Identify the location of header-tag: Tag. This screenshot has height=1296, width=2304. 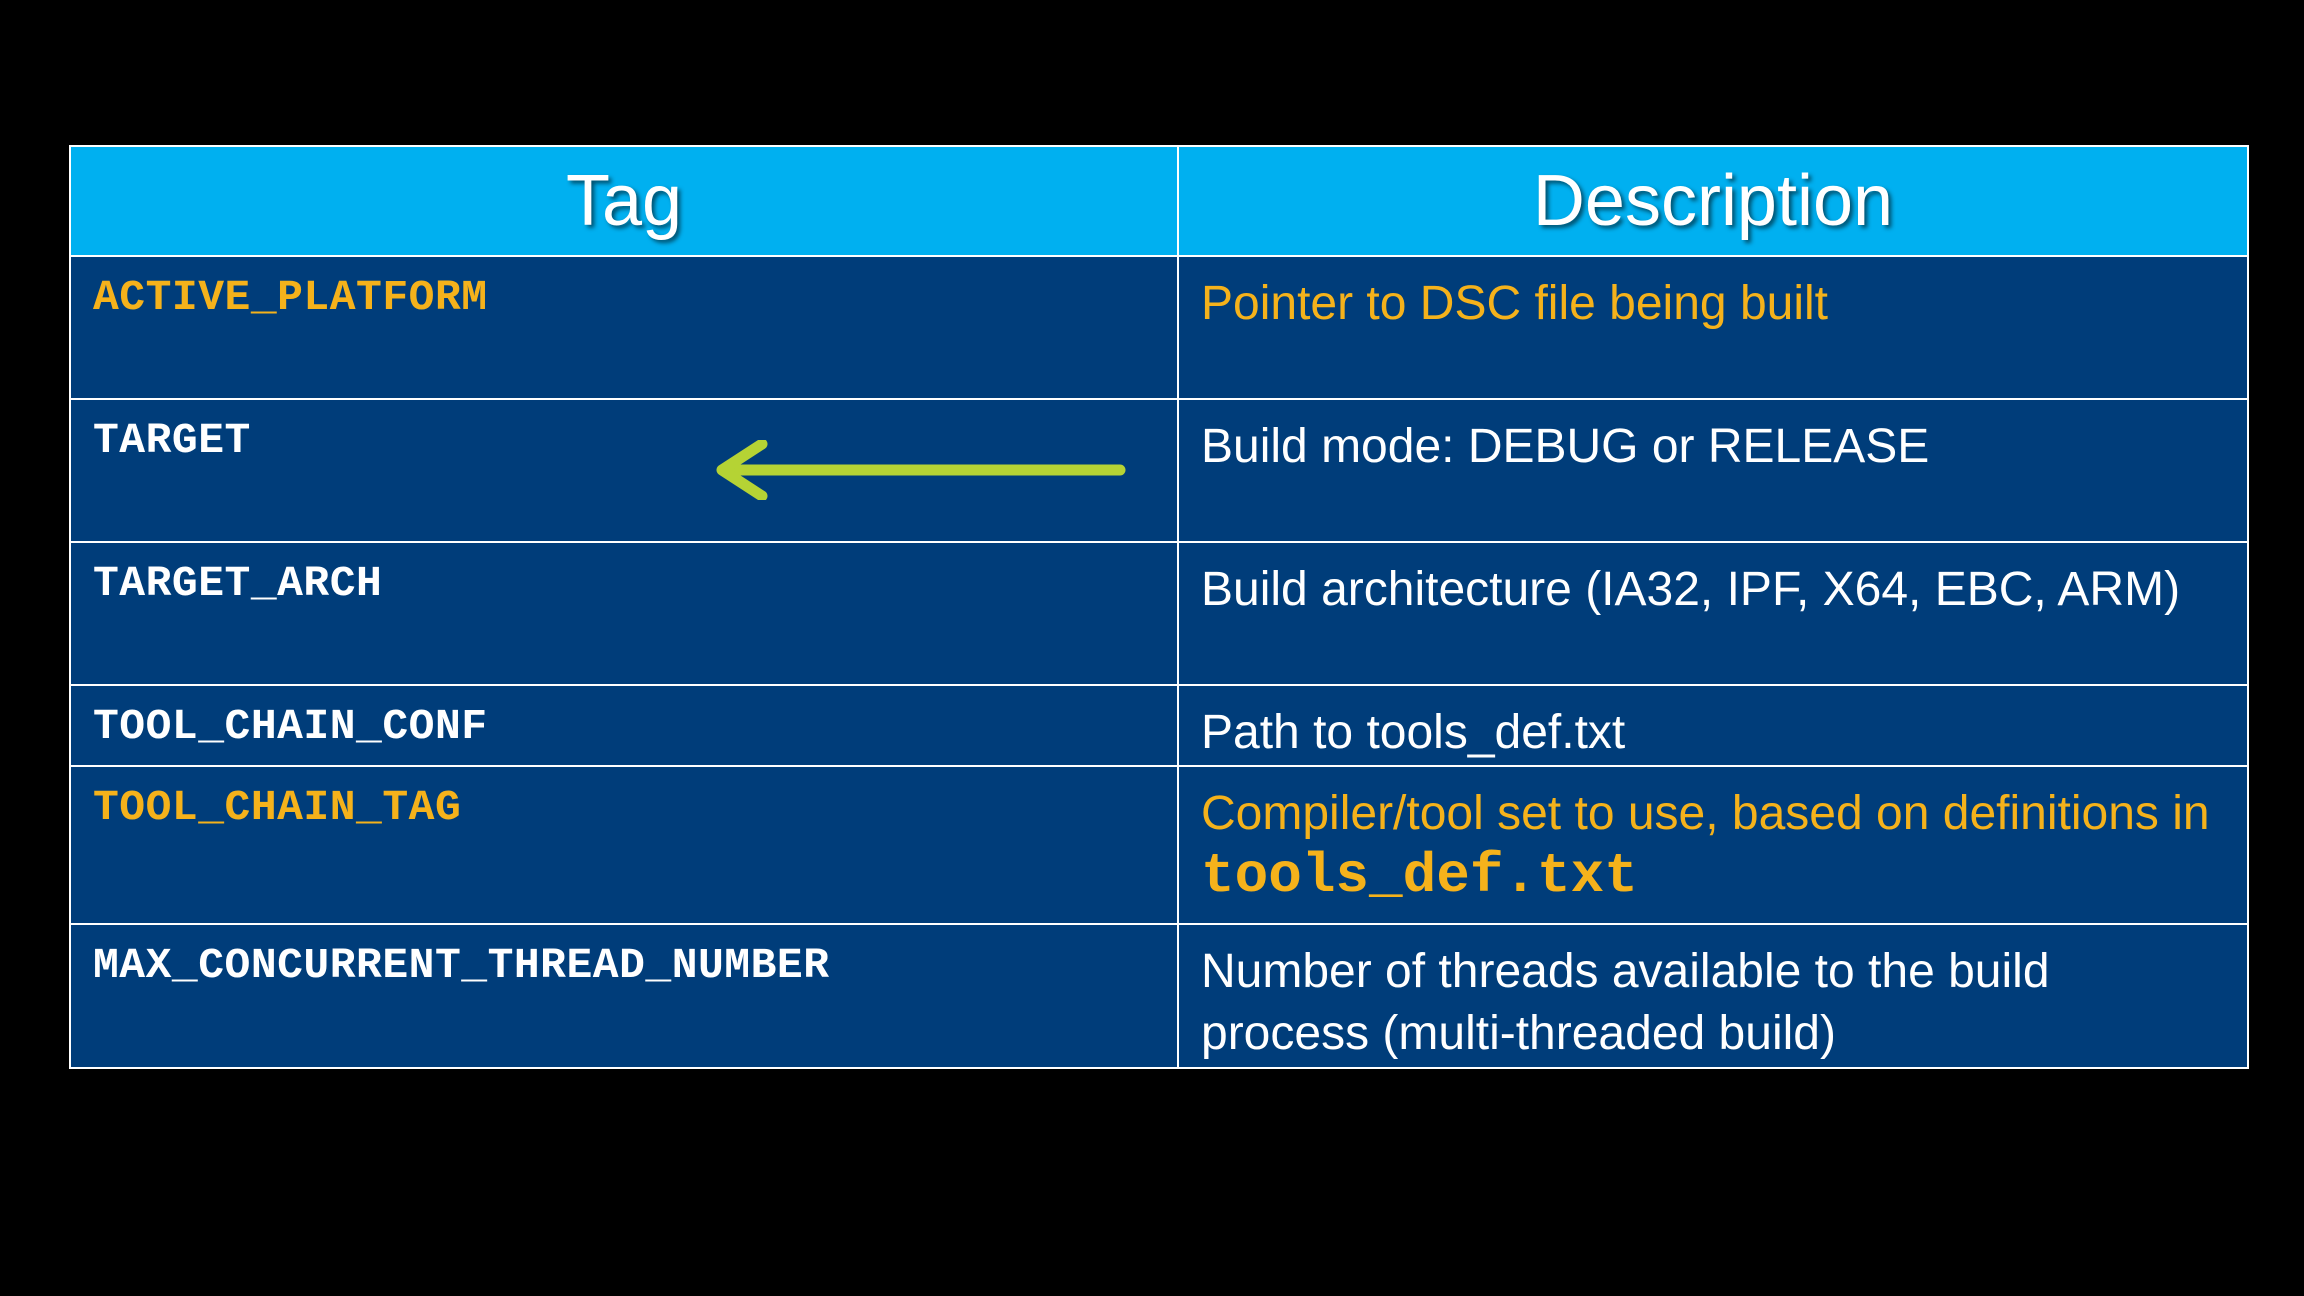
(624, 201).